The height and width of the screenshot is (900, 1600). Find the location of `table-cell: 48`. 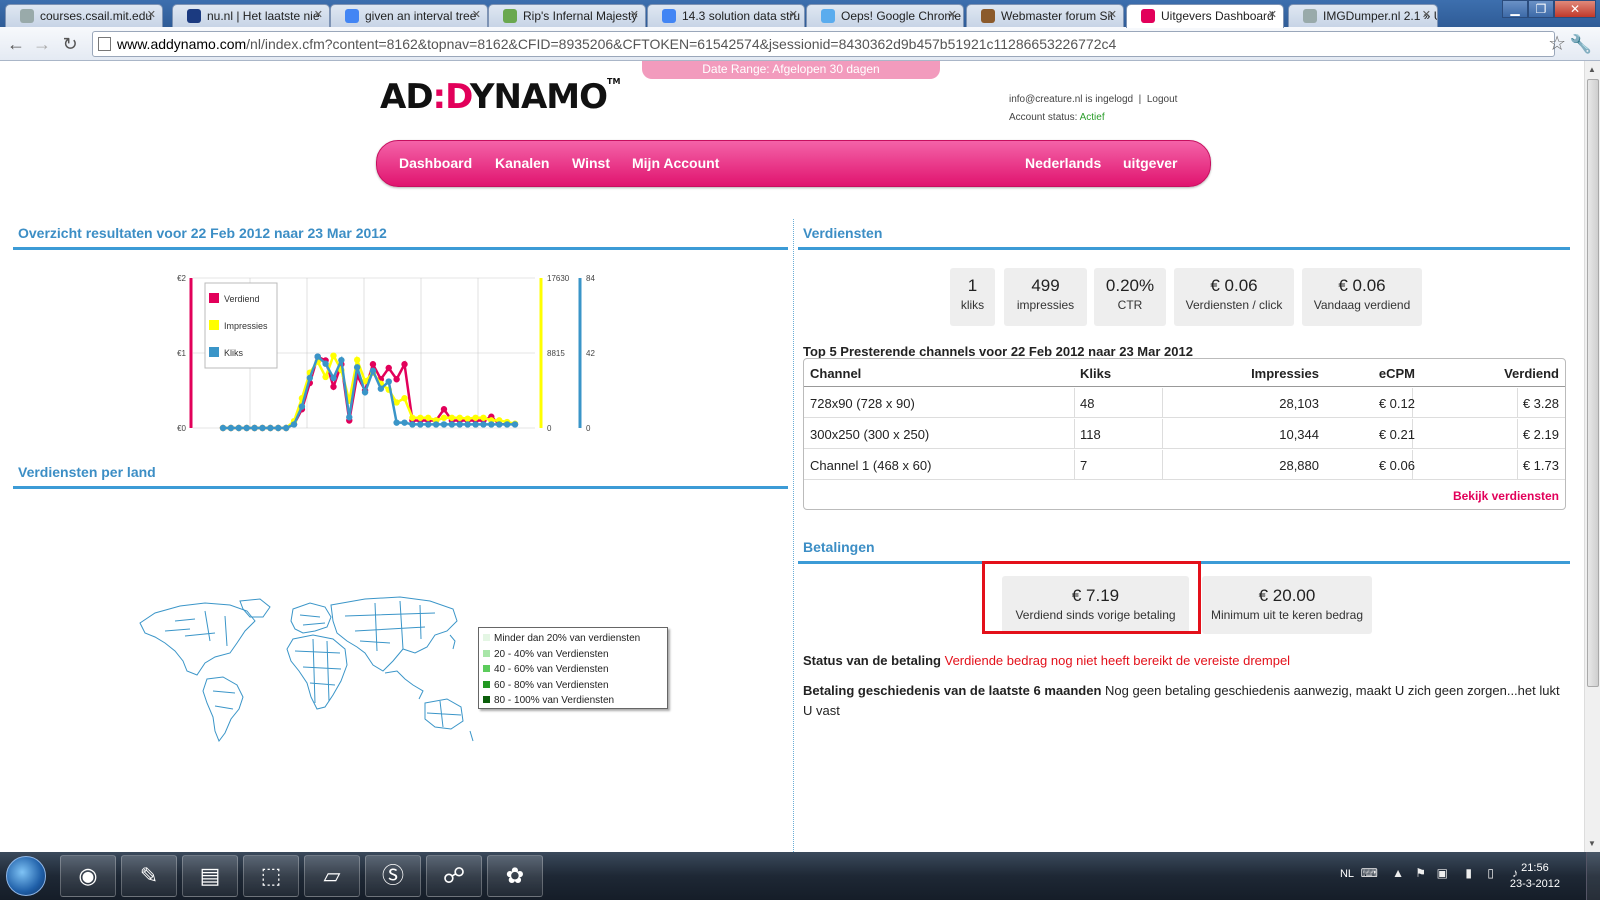

table-cell: 48 is located at coordinates (1087, 403).